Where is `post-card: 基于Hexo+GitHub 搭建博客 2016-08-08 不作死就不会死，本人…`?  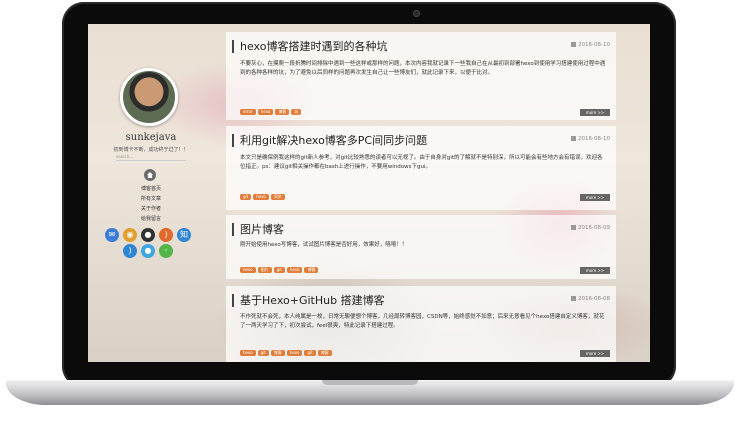 post-card: 基于Hexo+GitHub 搭建博客 2016-08-08 不作死就不会死，本人… is located at coordinates (421, 324).